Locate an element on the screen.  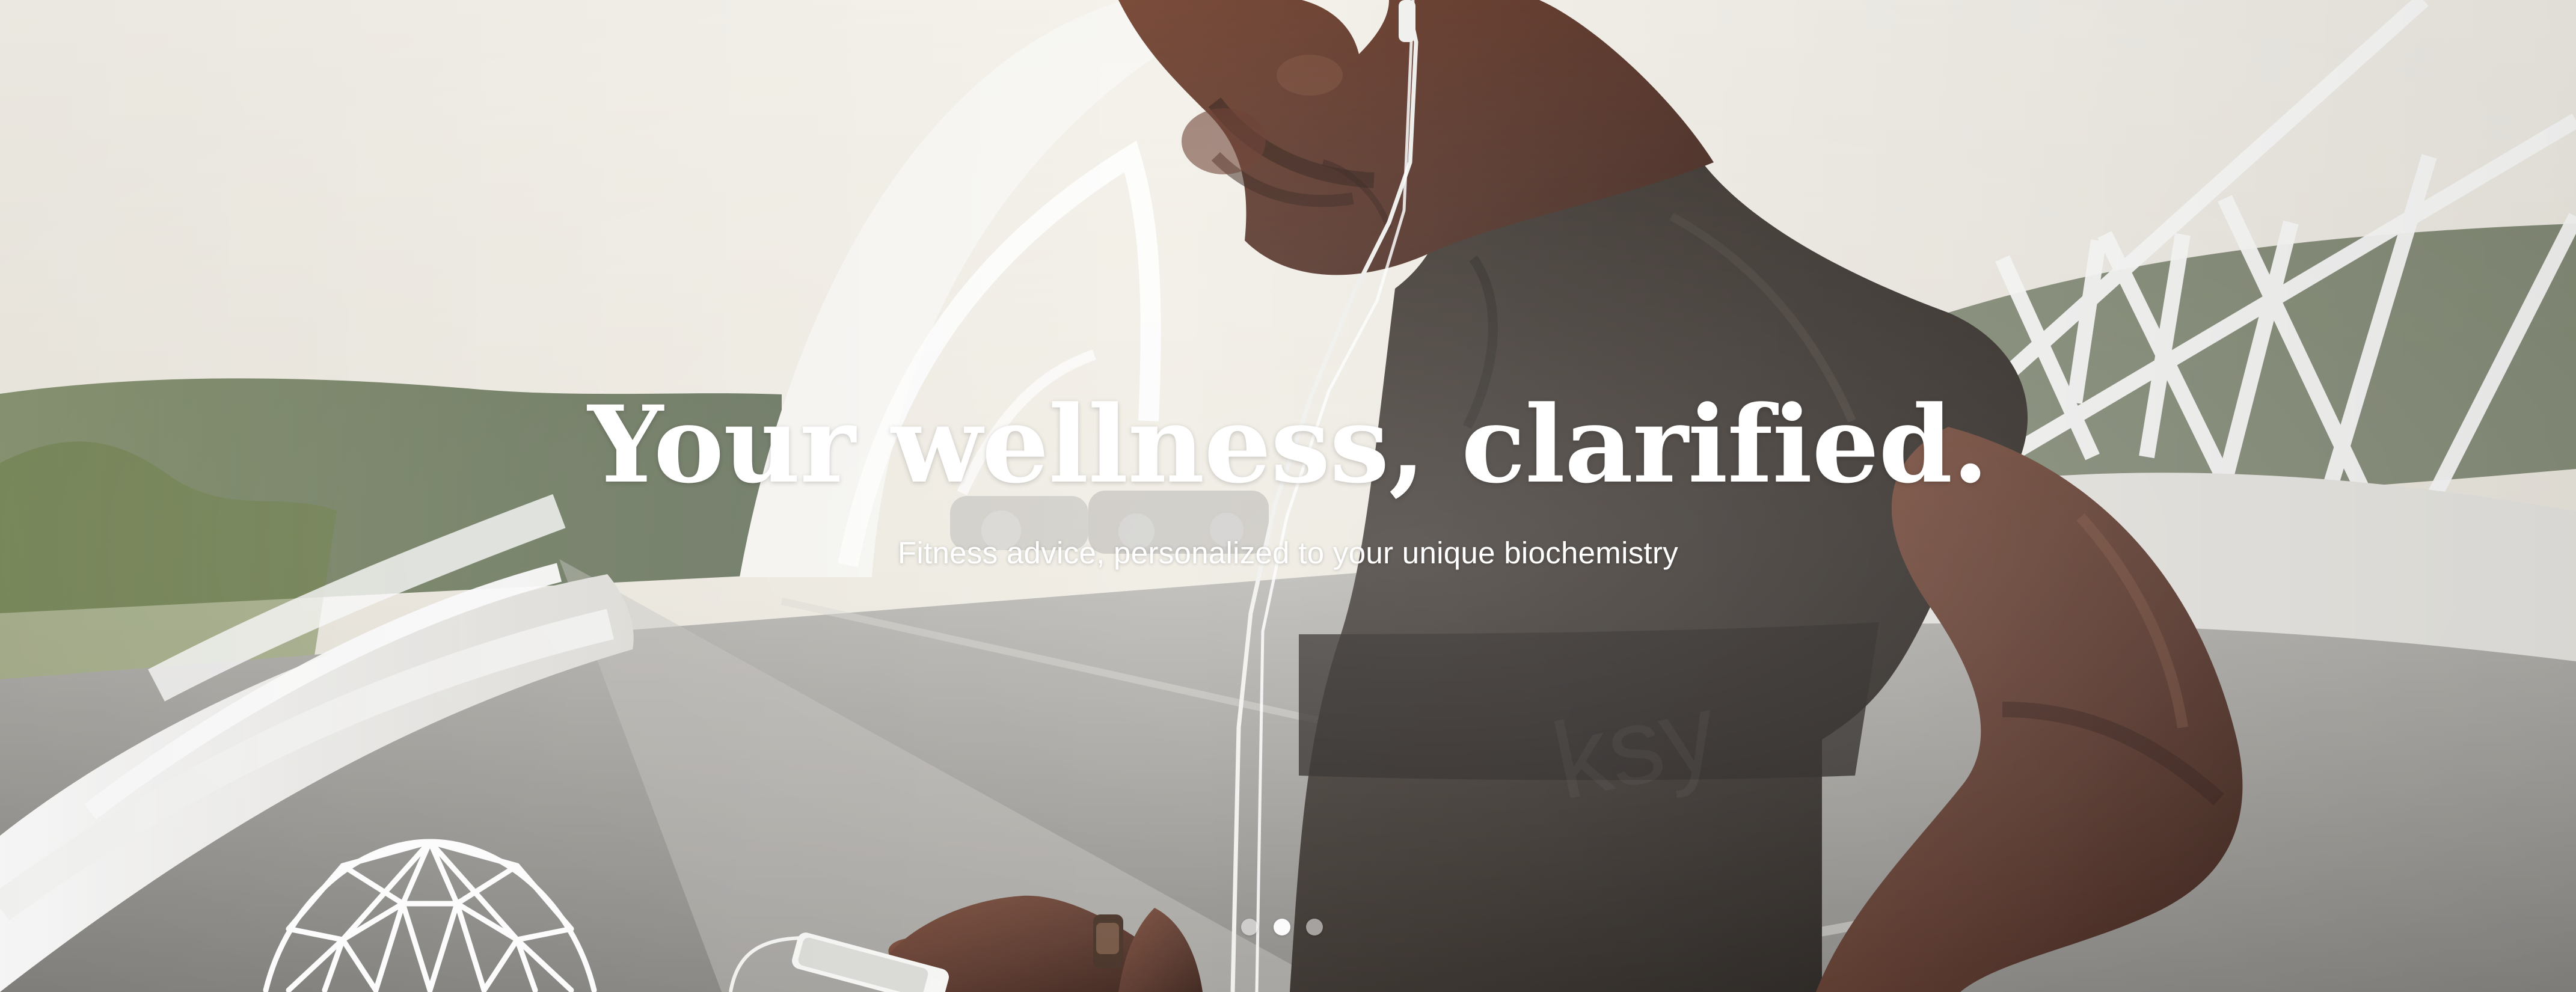
carousel-dot-active is located at coordinates (1282, 927).